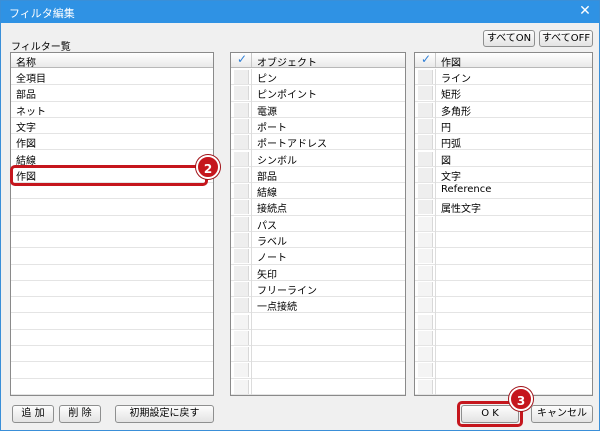 This screenshot has height=431, width=600. Describe the element at coordinates (112, 110) in the screenshot. I see `filter-item-row: ネット` at that location.